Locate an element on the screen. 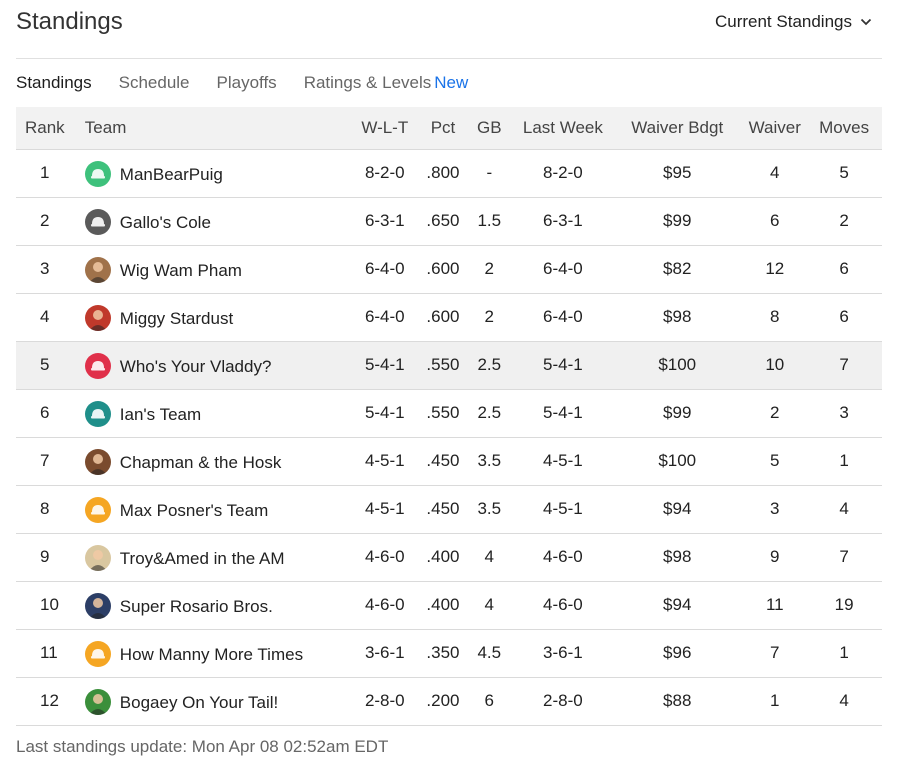 The width and height of the screenshot is (900, 772). last-week-cell: 4-5-1 is located at coordinates (563, 460).